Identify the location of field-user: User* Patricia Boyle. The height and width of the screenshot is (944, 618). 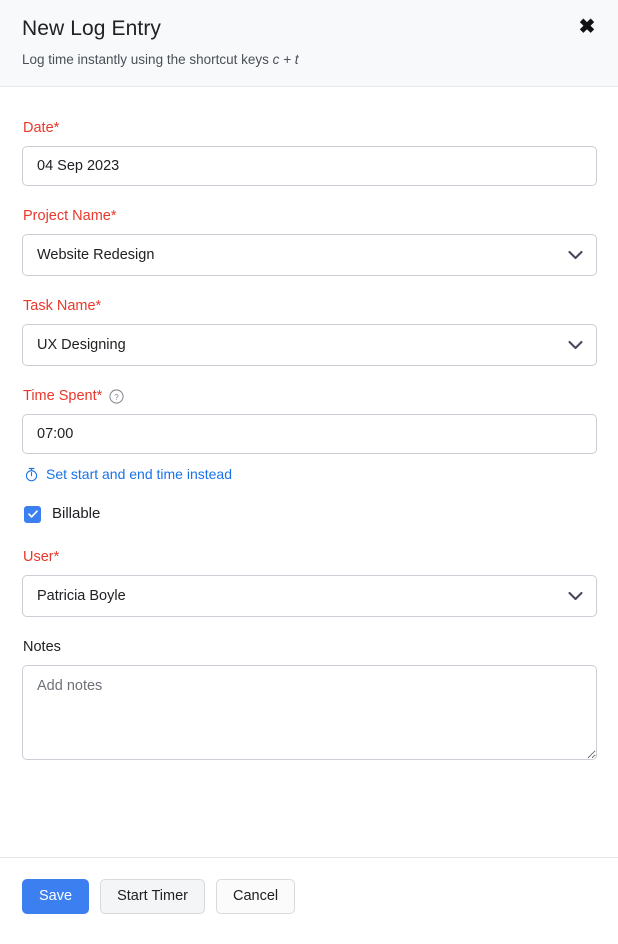
(309, 582).